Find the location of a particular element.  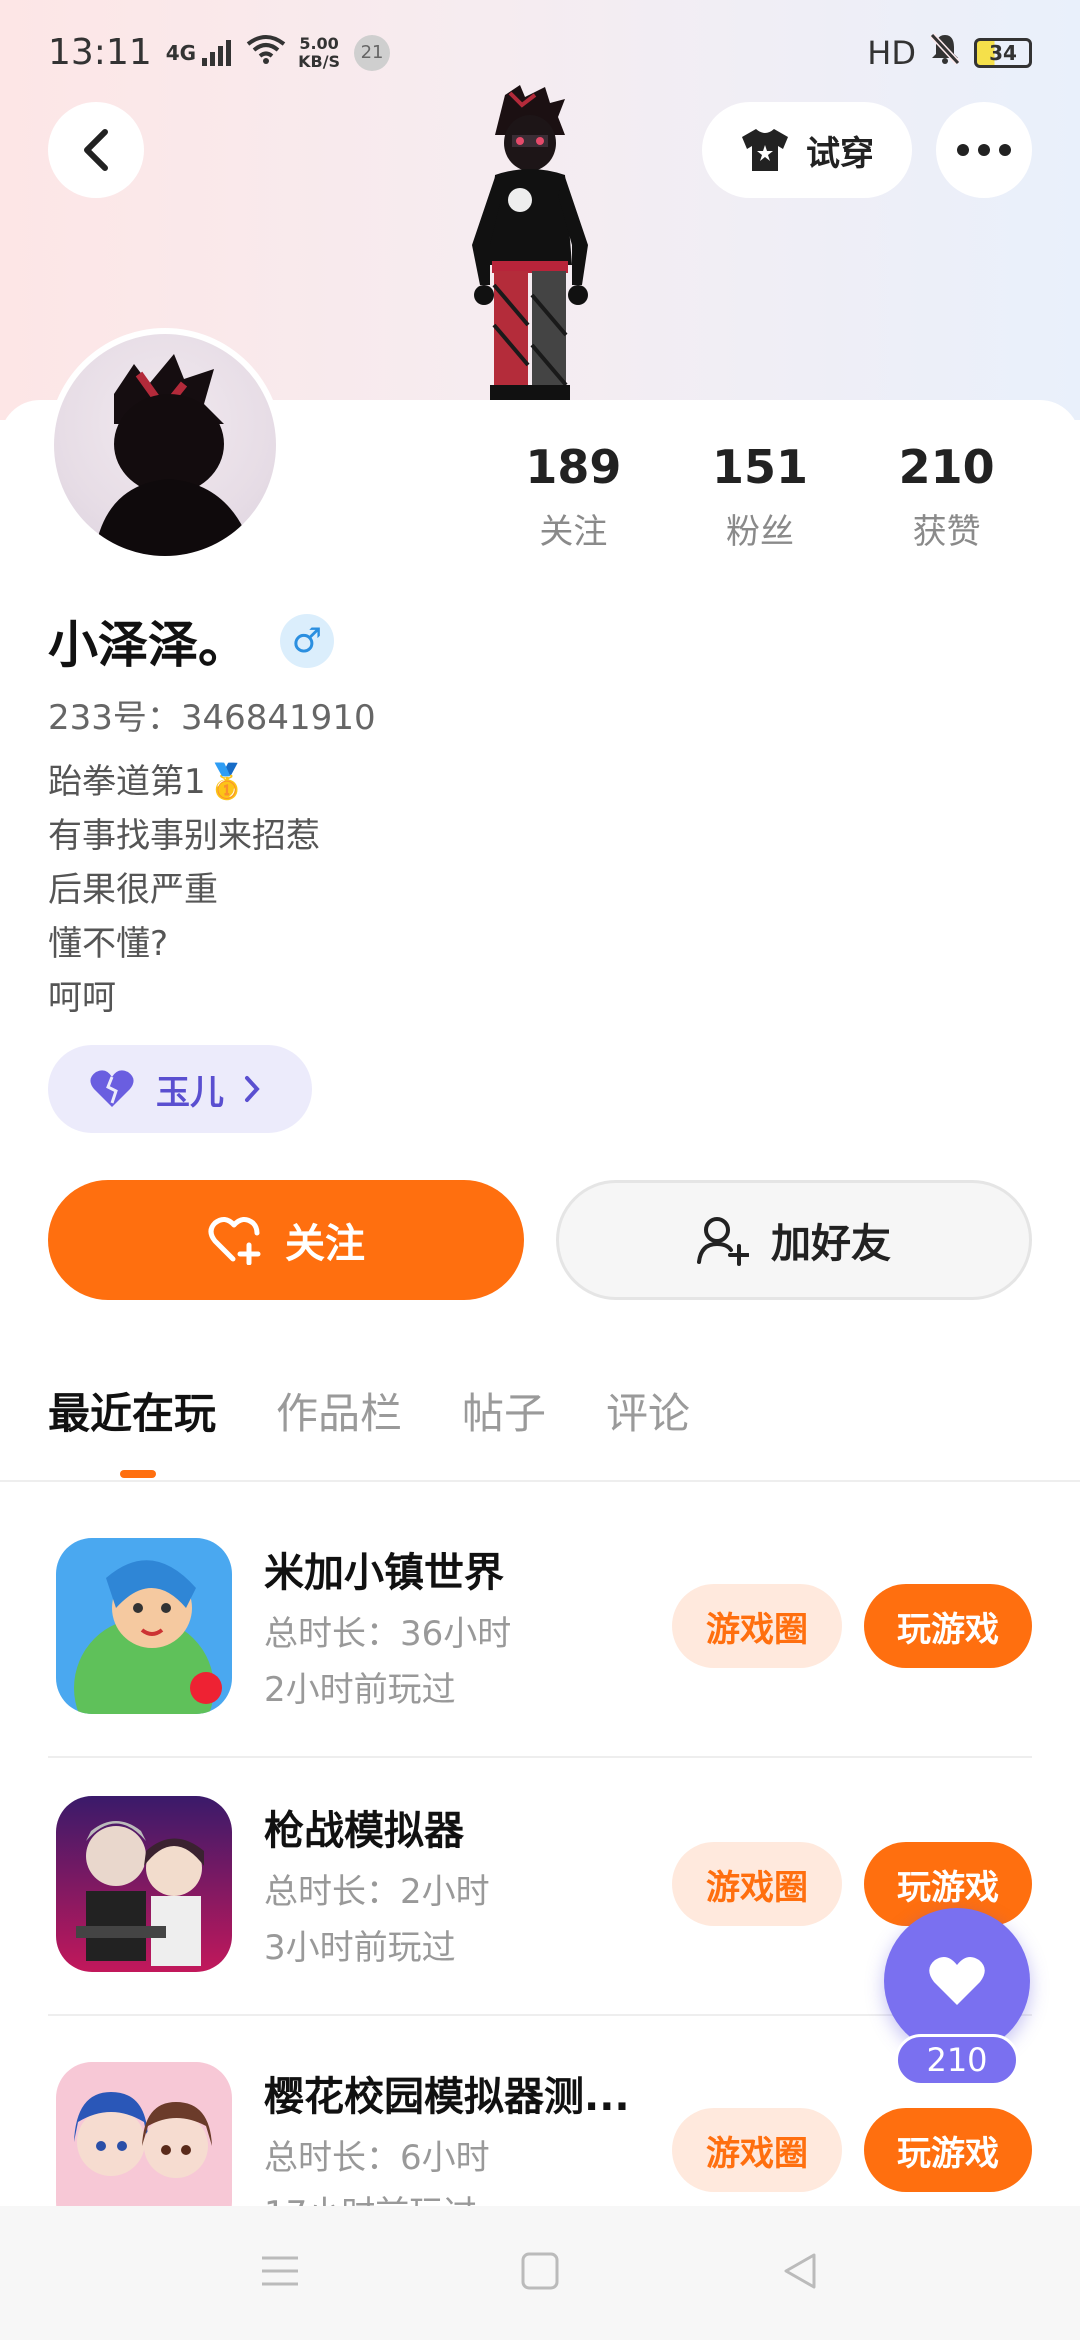

relationship-tag-button: 玉儿 is located at coordinates (180, 1089).